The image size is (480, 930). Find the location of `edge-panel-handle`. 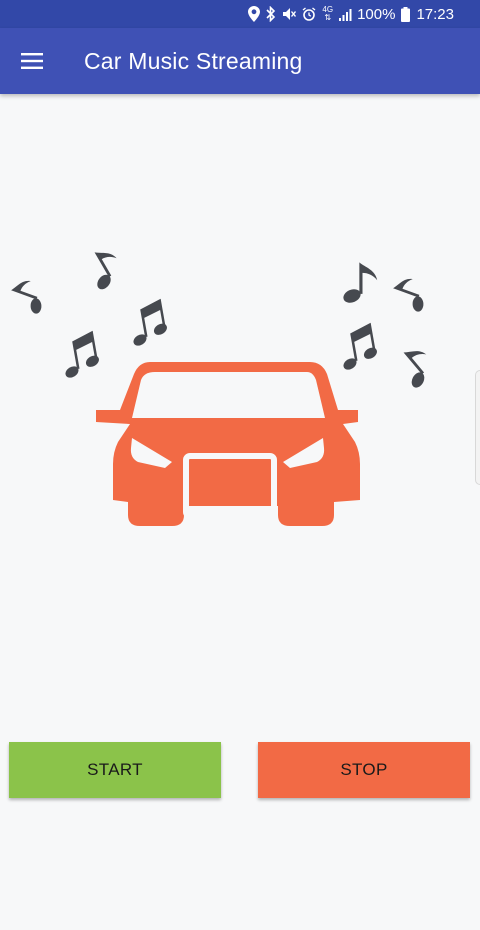

edge-panel-handle is located at coordinates (477, 427).